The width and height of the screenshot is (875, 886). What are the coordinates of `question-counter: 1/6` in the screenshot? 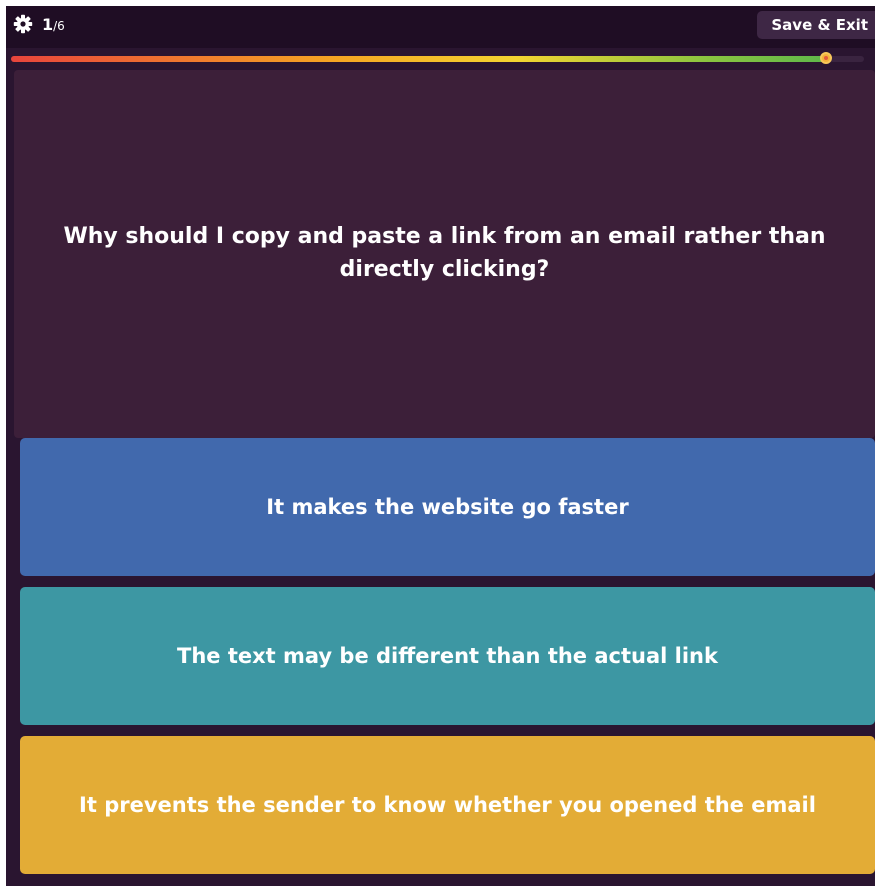 It's located at (53, 25).